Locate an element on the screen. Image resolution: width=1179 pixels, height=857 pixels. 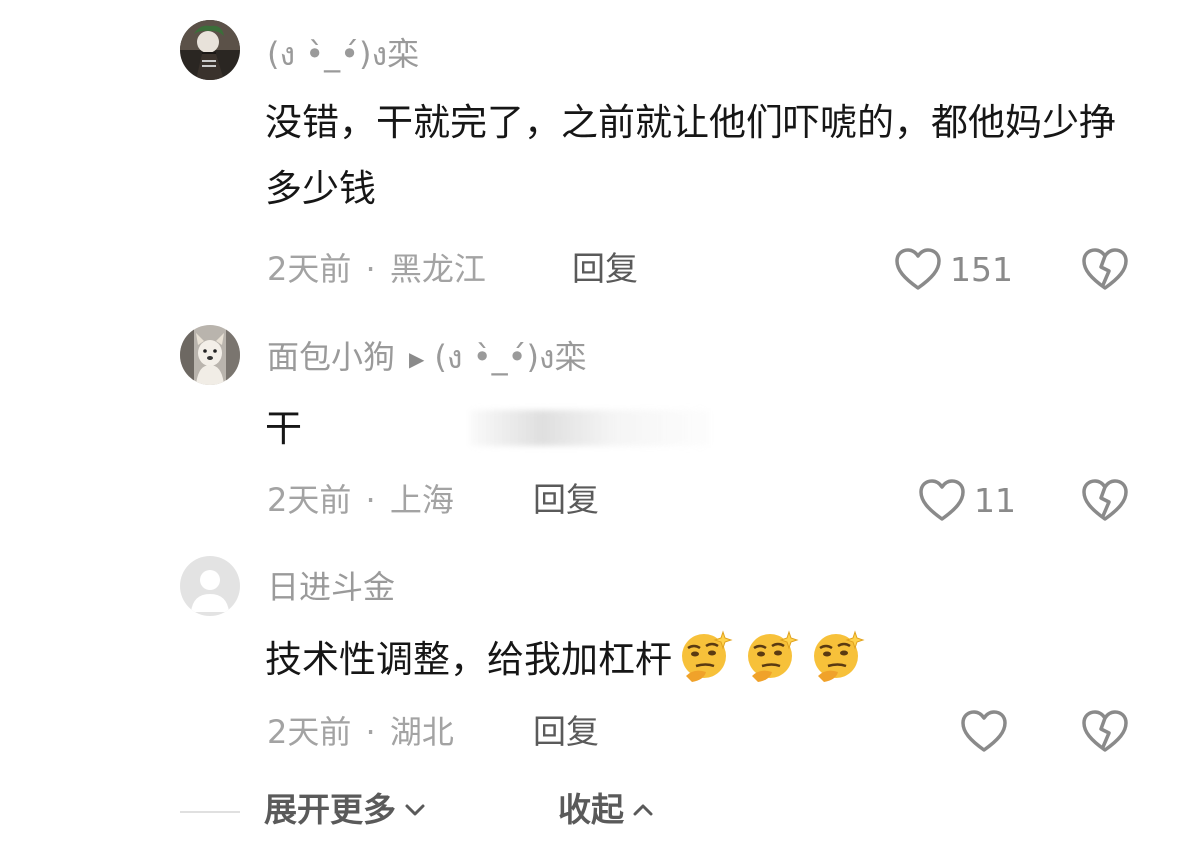
collapse-label: 收起 is located at coordinates (591, 809).